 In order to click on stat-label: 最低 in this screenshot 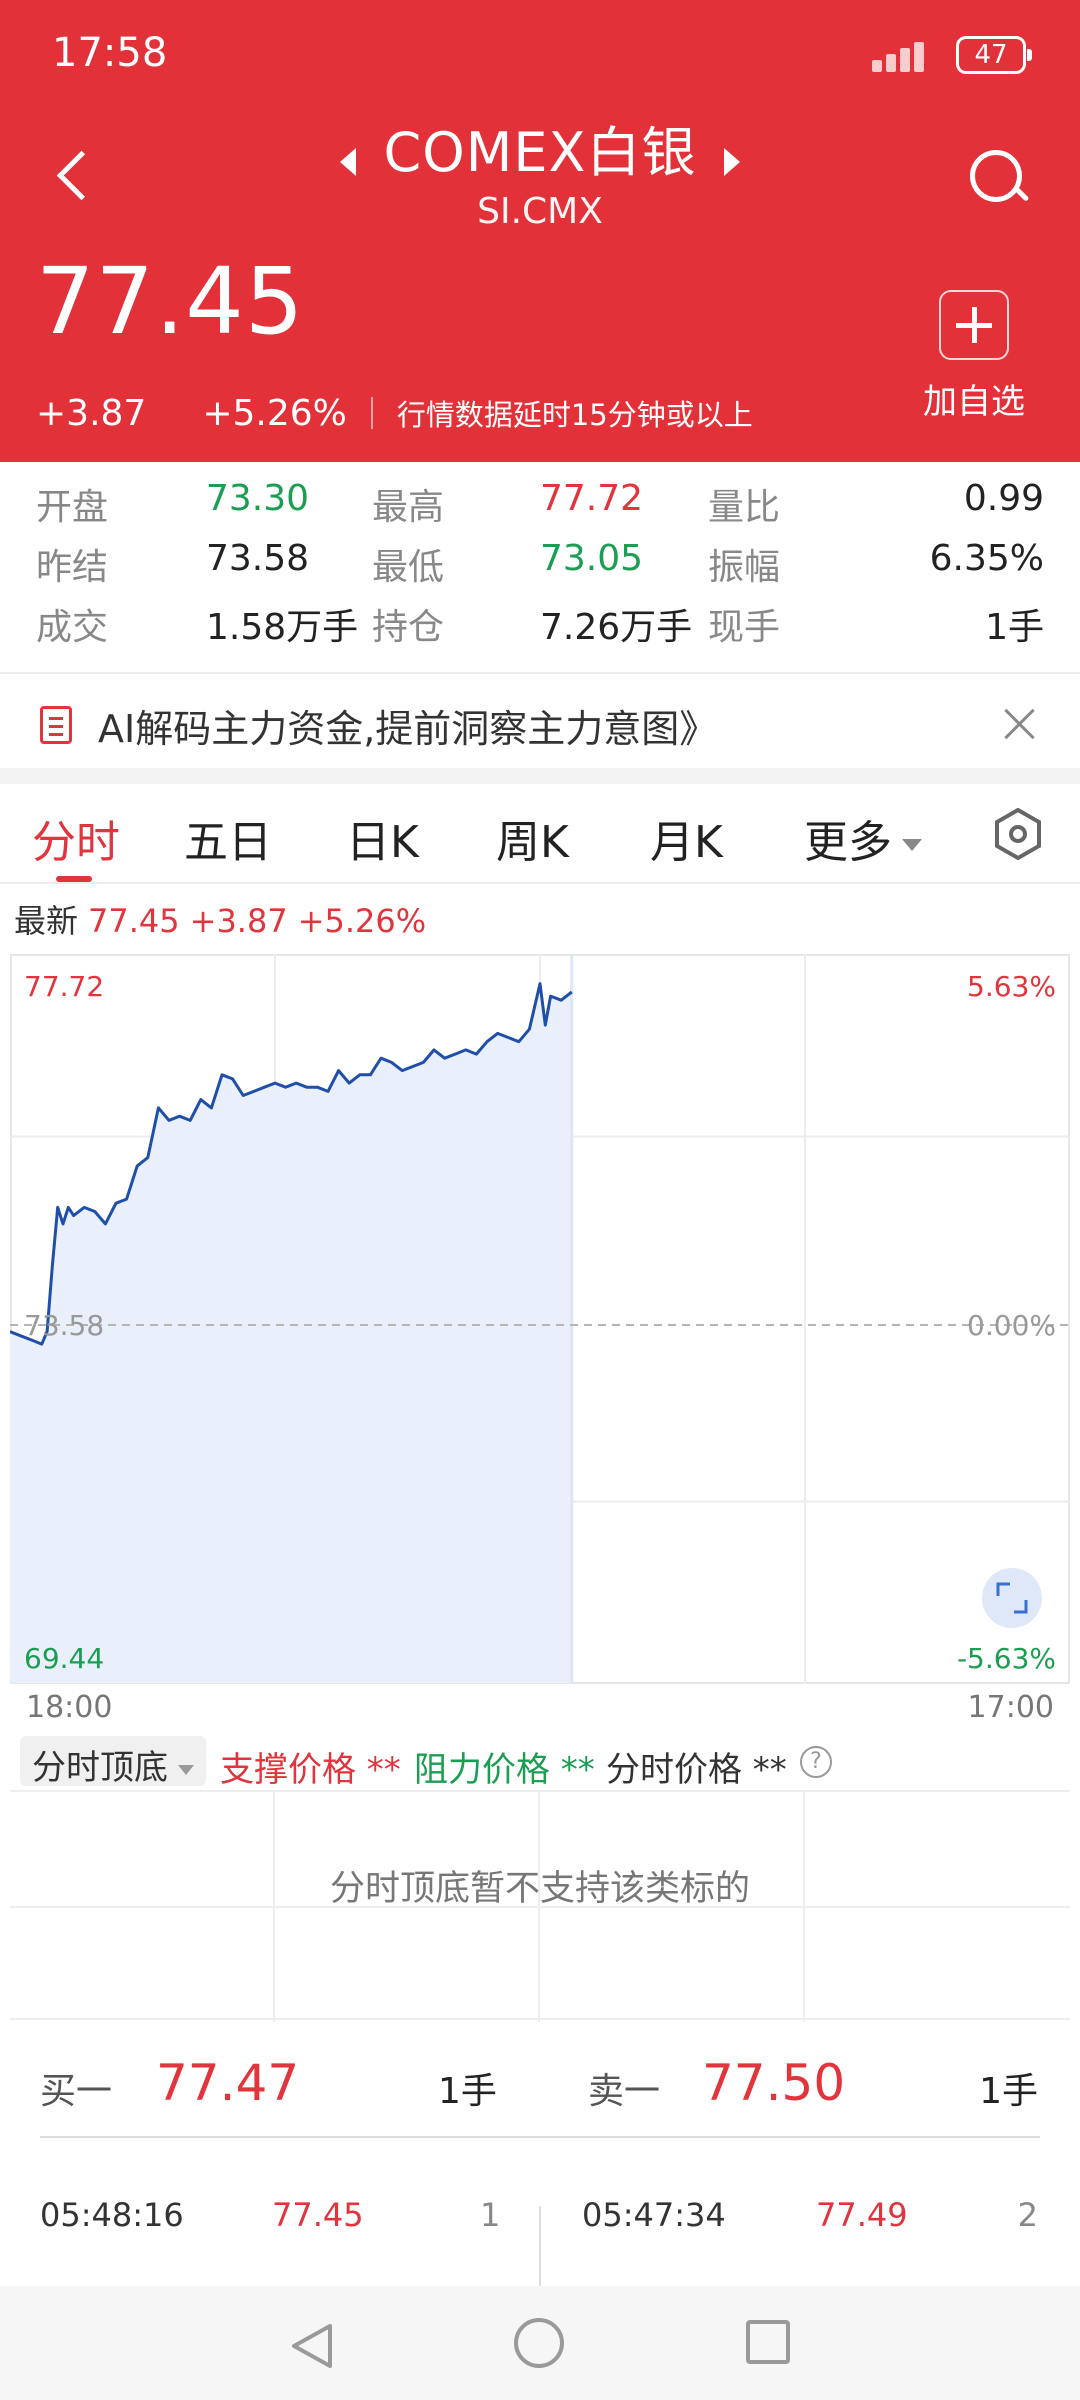, I will do `click(408, 567)`.